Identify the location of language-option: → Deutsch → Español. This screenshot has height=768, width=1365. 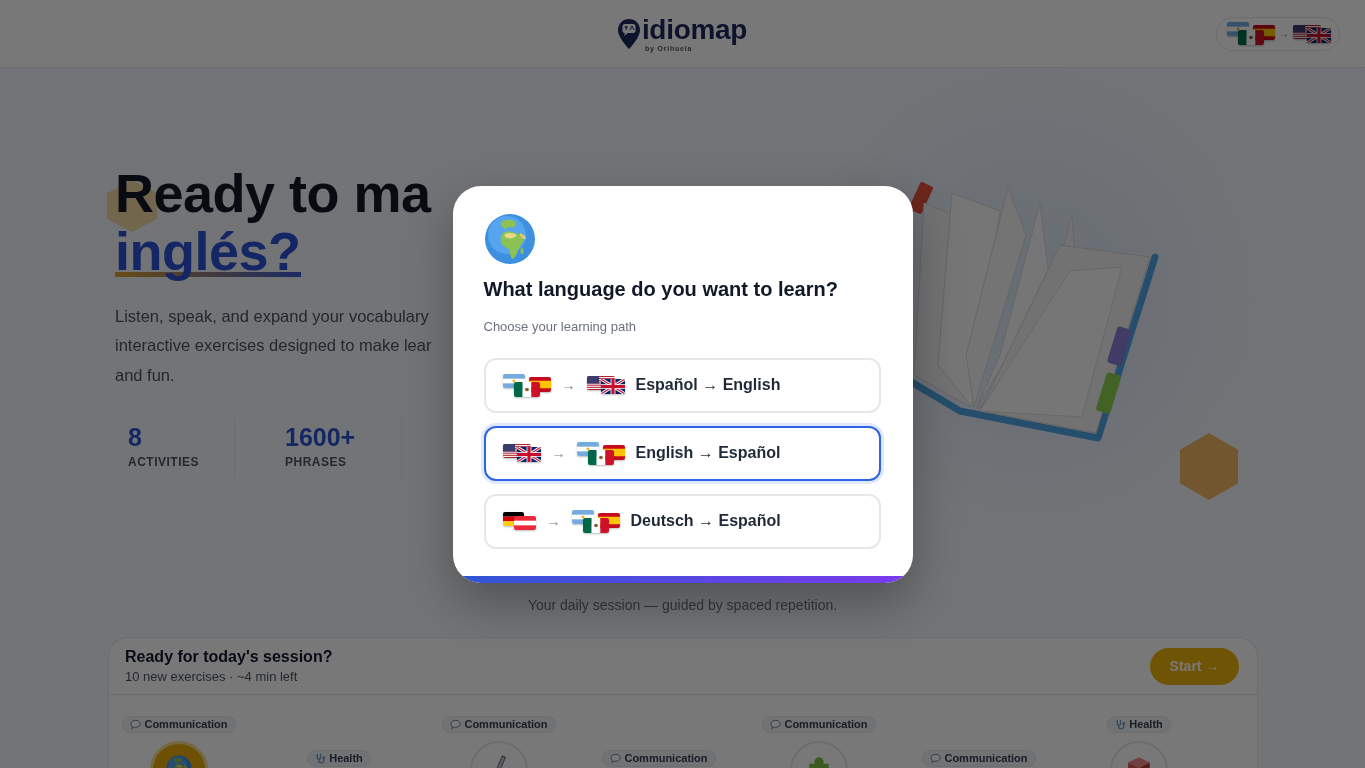
(682, 521).